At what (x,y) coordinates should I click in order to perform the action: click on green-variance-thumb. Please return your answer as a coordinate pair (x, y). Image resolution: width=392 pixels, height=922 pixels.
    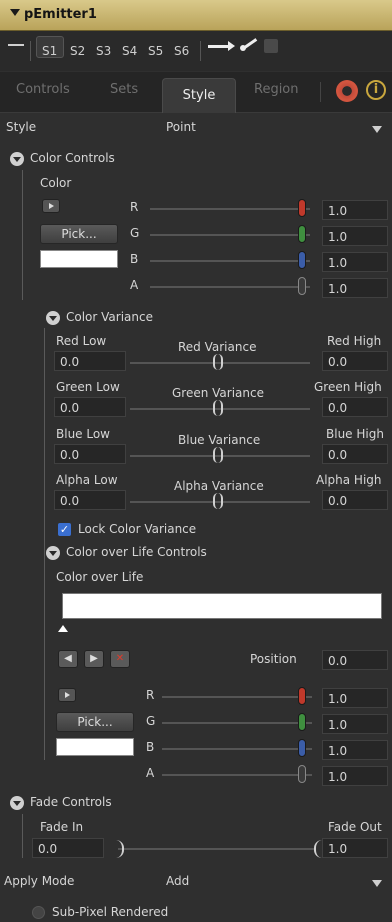
    Looking at the image, I should click on (218, 408).